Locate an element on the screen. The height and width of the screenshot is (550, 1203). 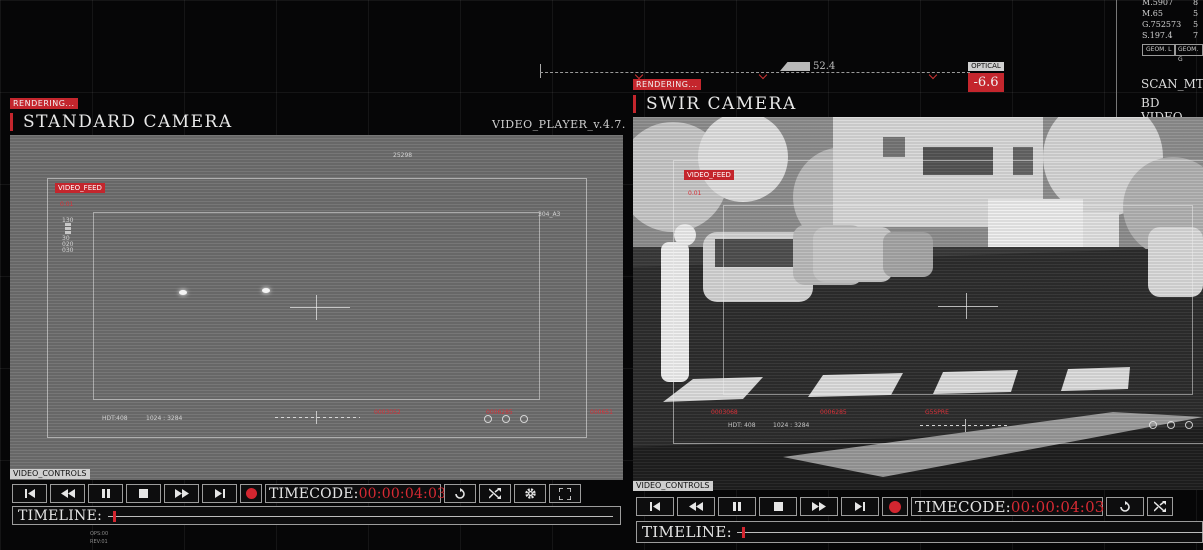
hud-data-value: G.752573 is located at coordinates (1162, 24).